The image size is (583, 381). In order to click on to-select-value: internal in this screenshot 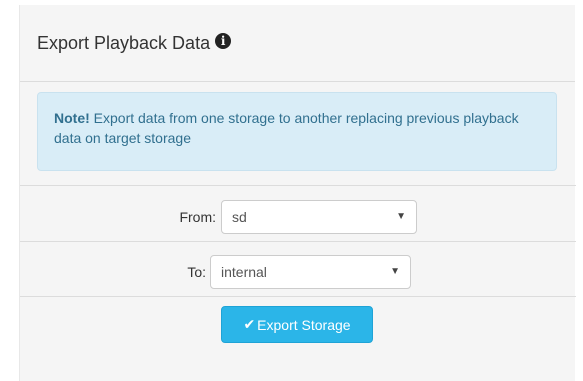, I will do `click(244, 272)`.